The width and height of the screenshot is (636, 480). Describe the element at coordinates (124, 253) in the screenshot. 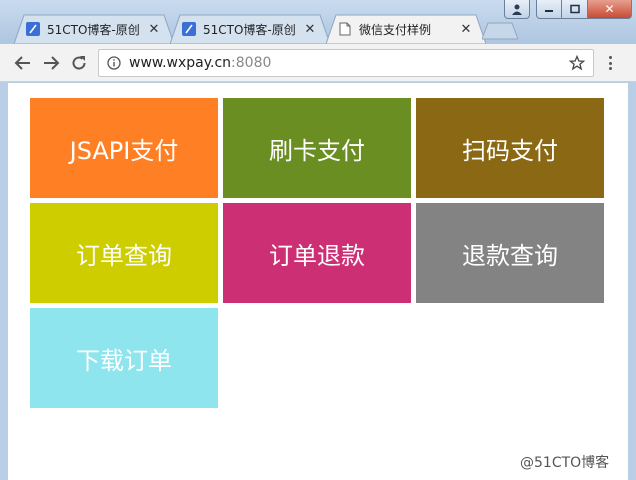

I see `order-query-button: 订单查询` at that location.